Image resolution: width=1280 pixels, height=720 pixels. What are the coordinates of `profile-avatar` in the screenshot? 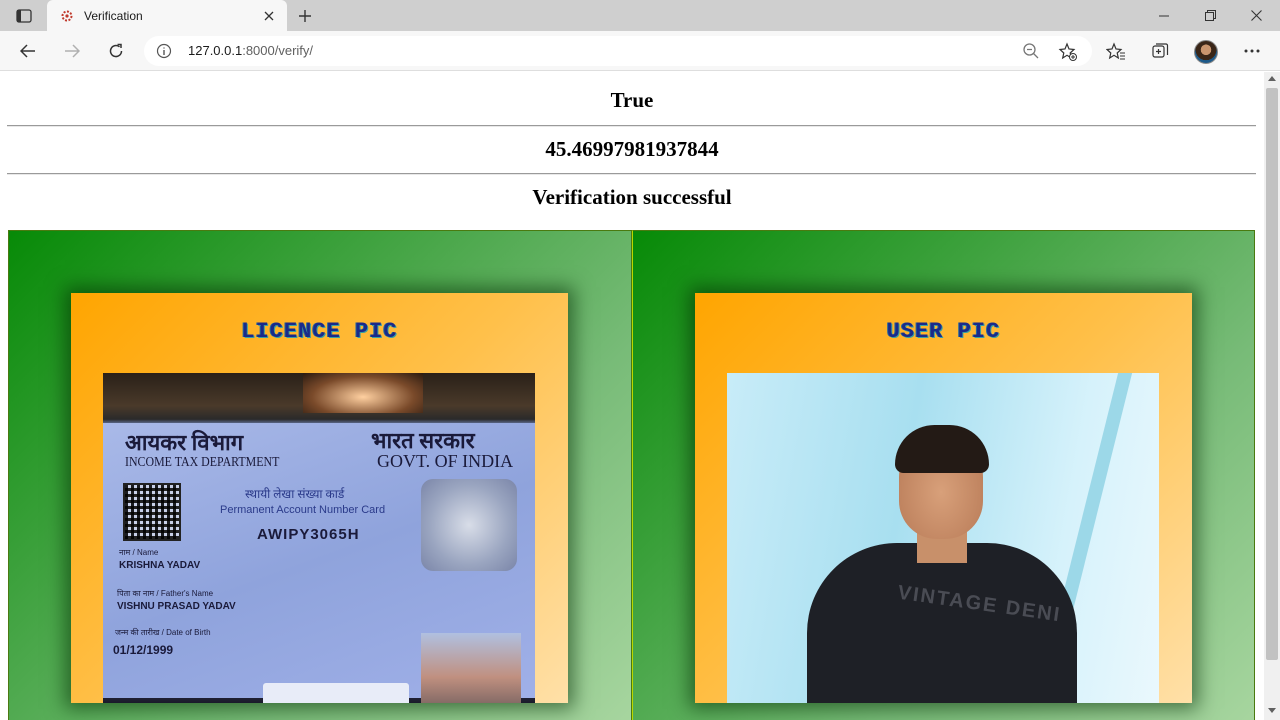 It's located at (1206, 52).